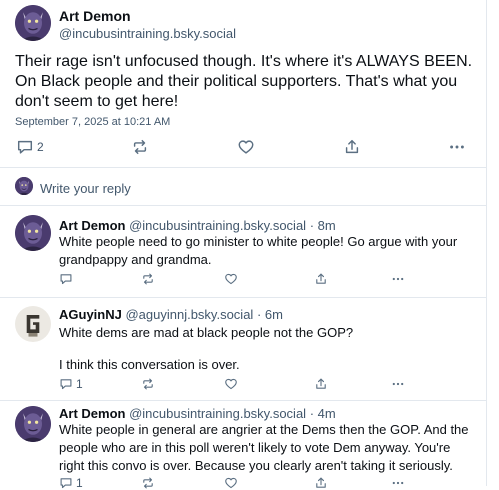 The width and height of the screenshot is (499, 490). I want to click on reply-time: · 6m, so click(270, 314).